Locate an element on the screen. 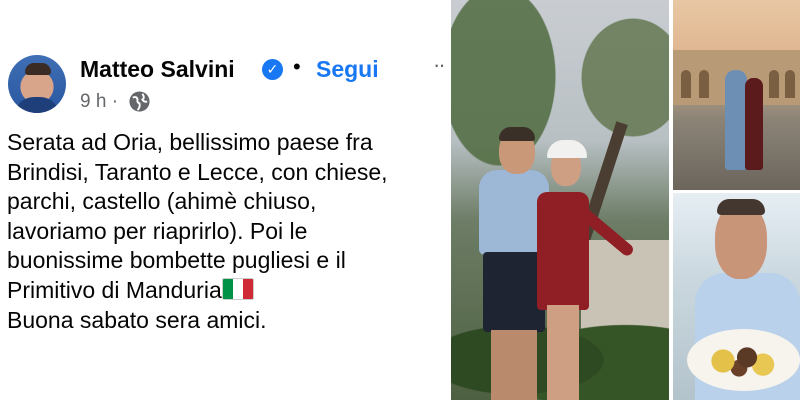 The height and width of the screenshot is (400, 800). photo-man-with-food is located at coordinates (736, 296).